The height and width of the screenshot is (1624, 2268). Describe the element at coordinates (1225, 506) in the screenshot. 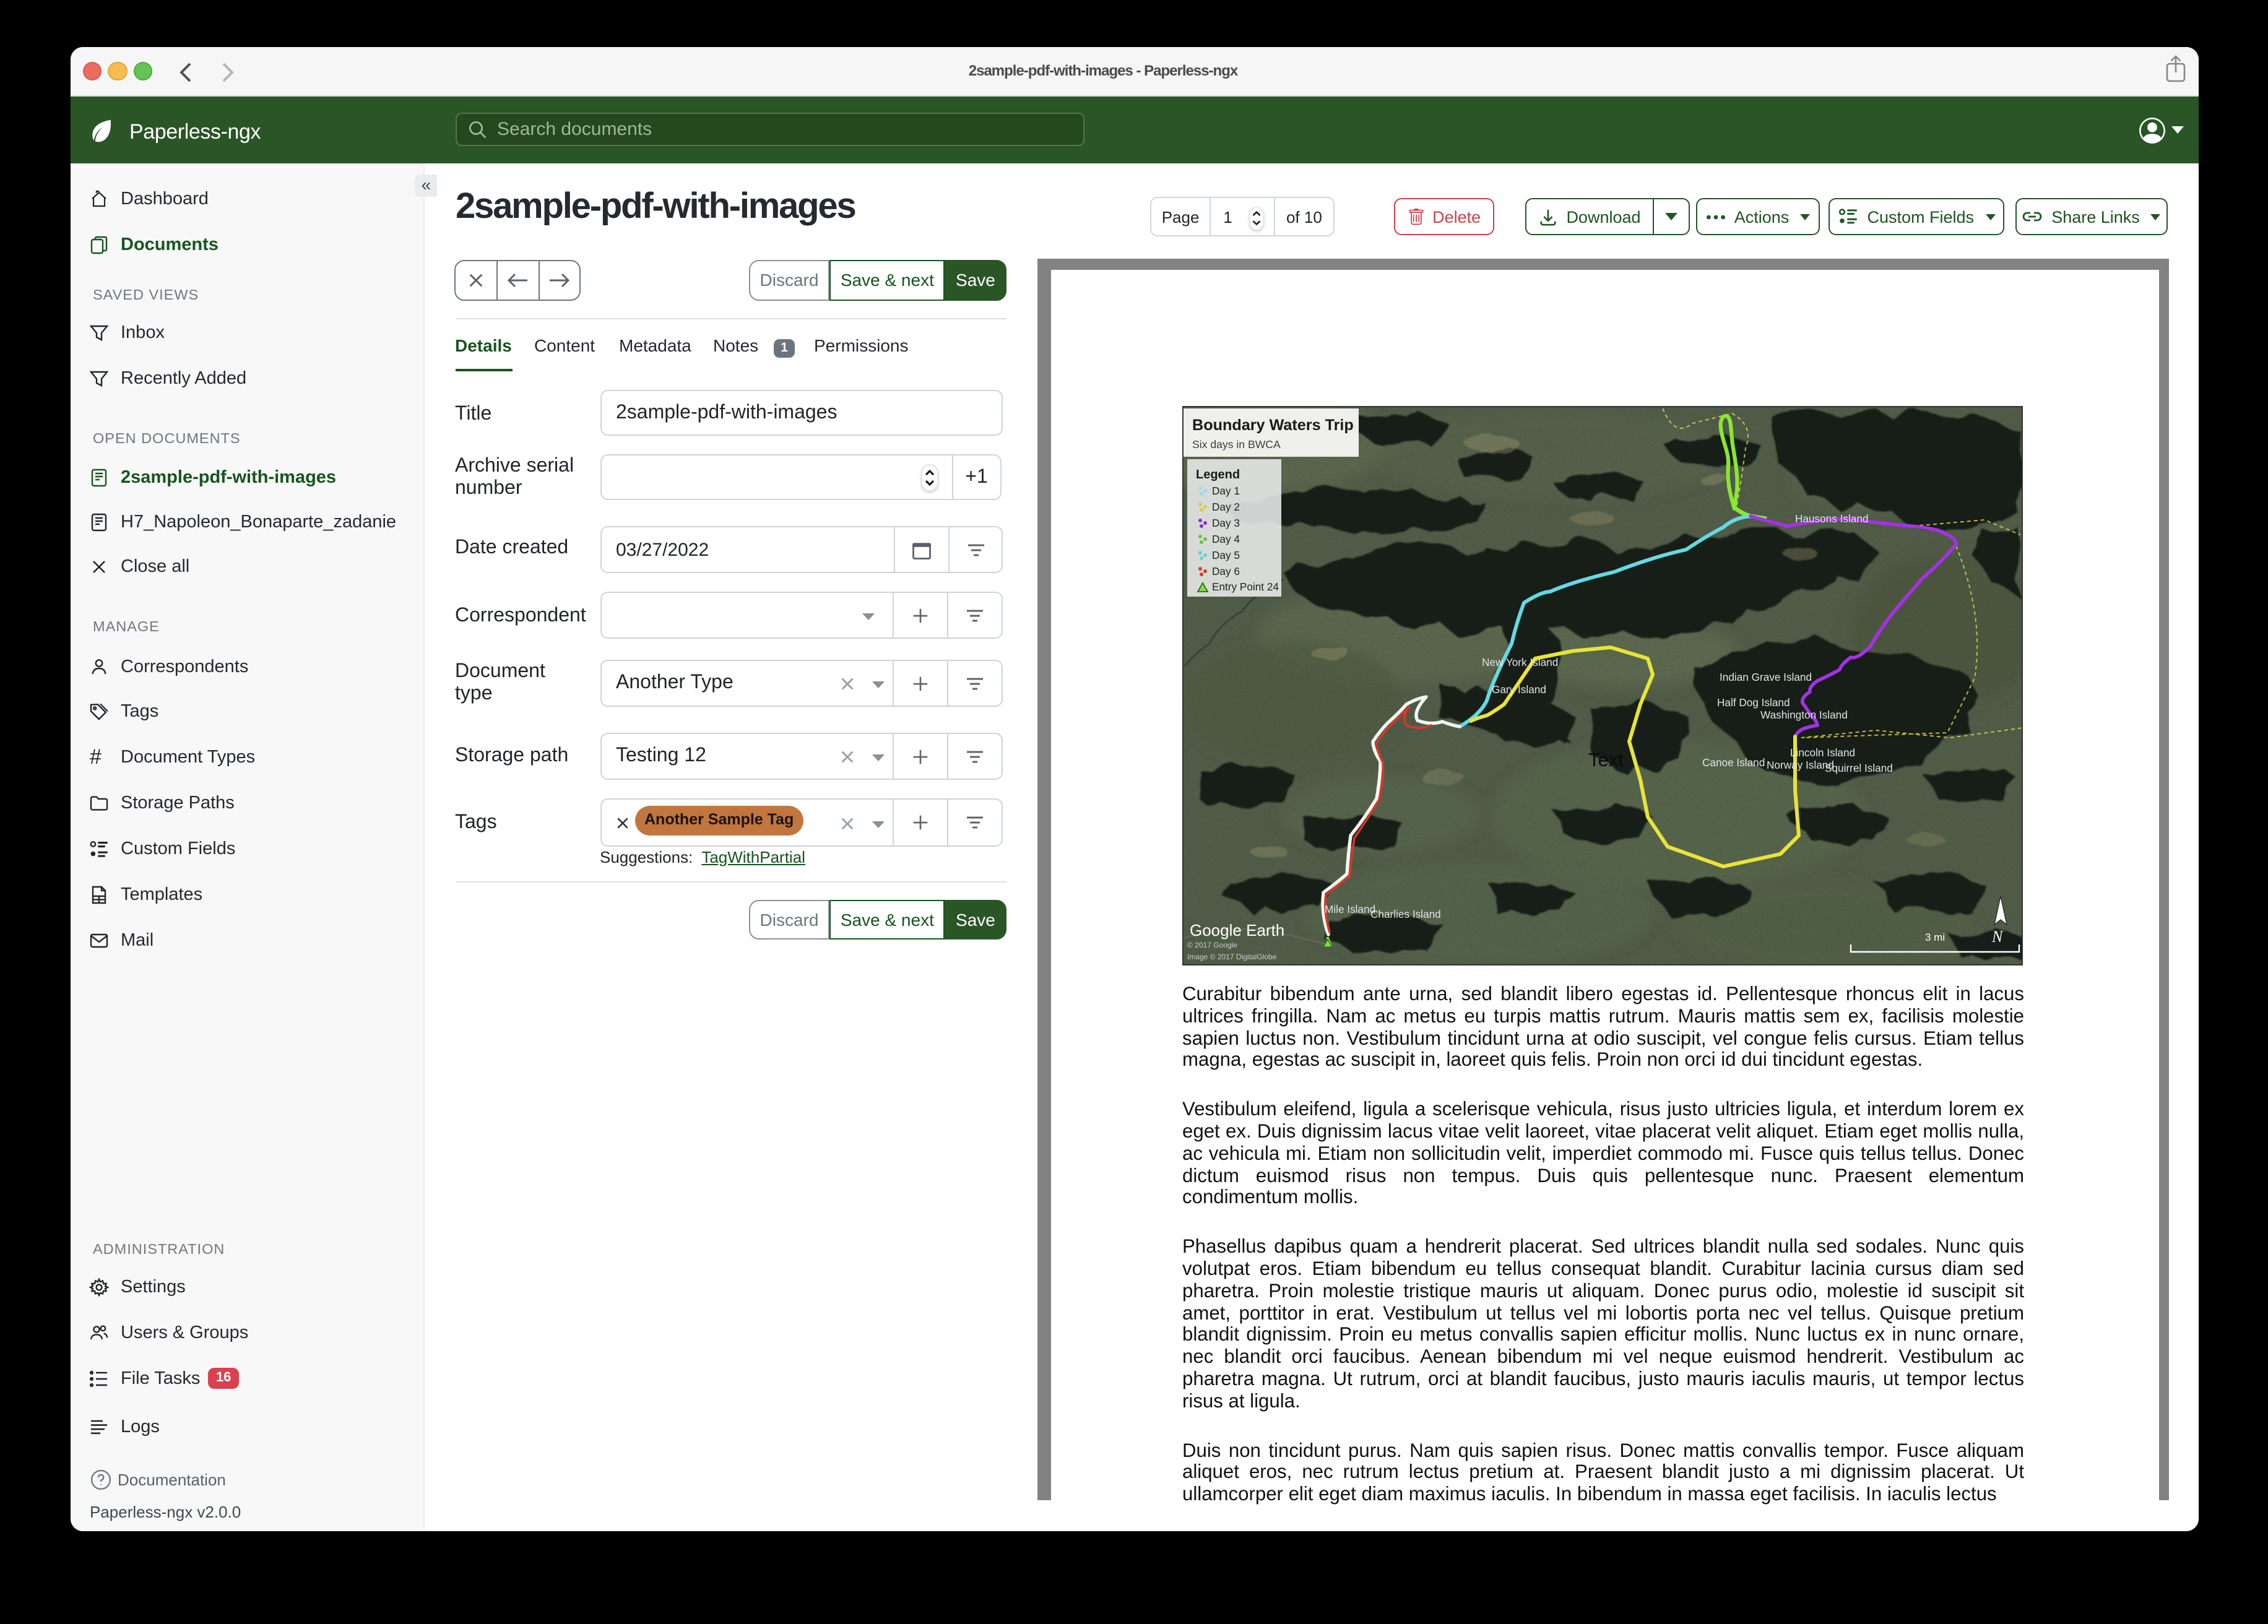

I see `svg-text: Day 2` at that location.